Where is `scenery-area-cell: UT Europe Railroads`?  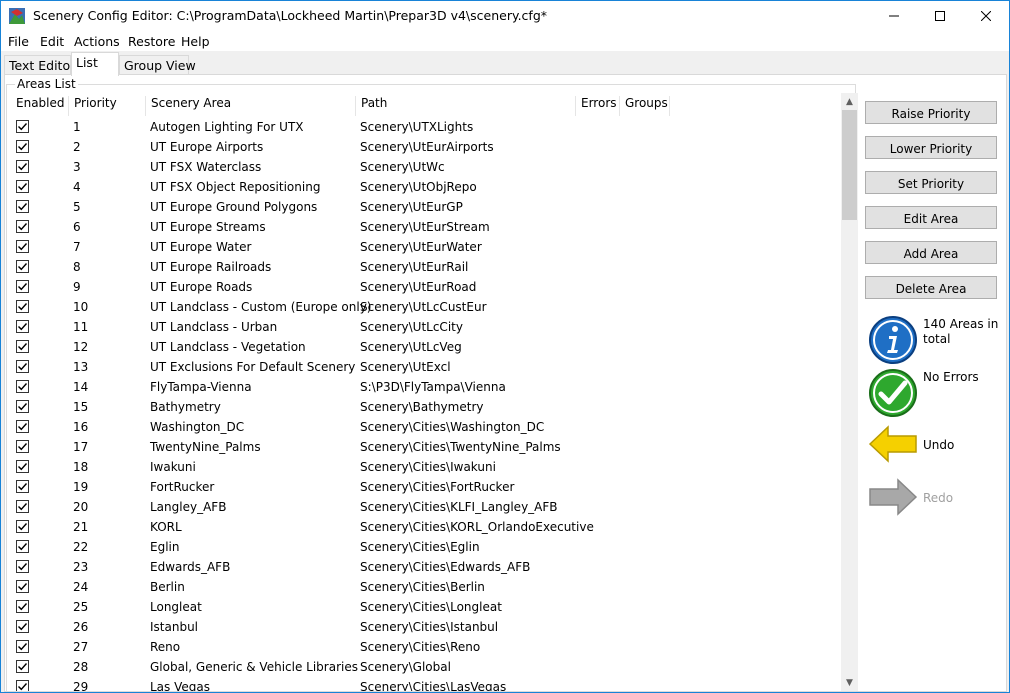
scenery-area-cell: UT Europe Railroads is located at coordinates (211, 267).